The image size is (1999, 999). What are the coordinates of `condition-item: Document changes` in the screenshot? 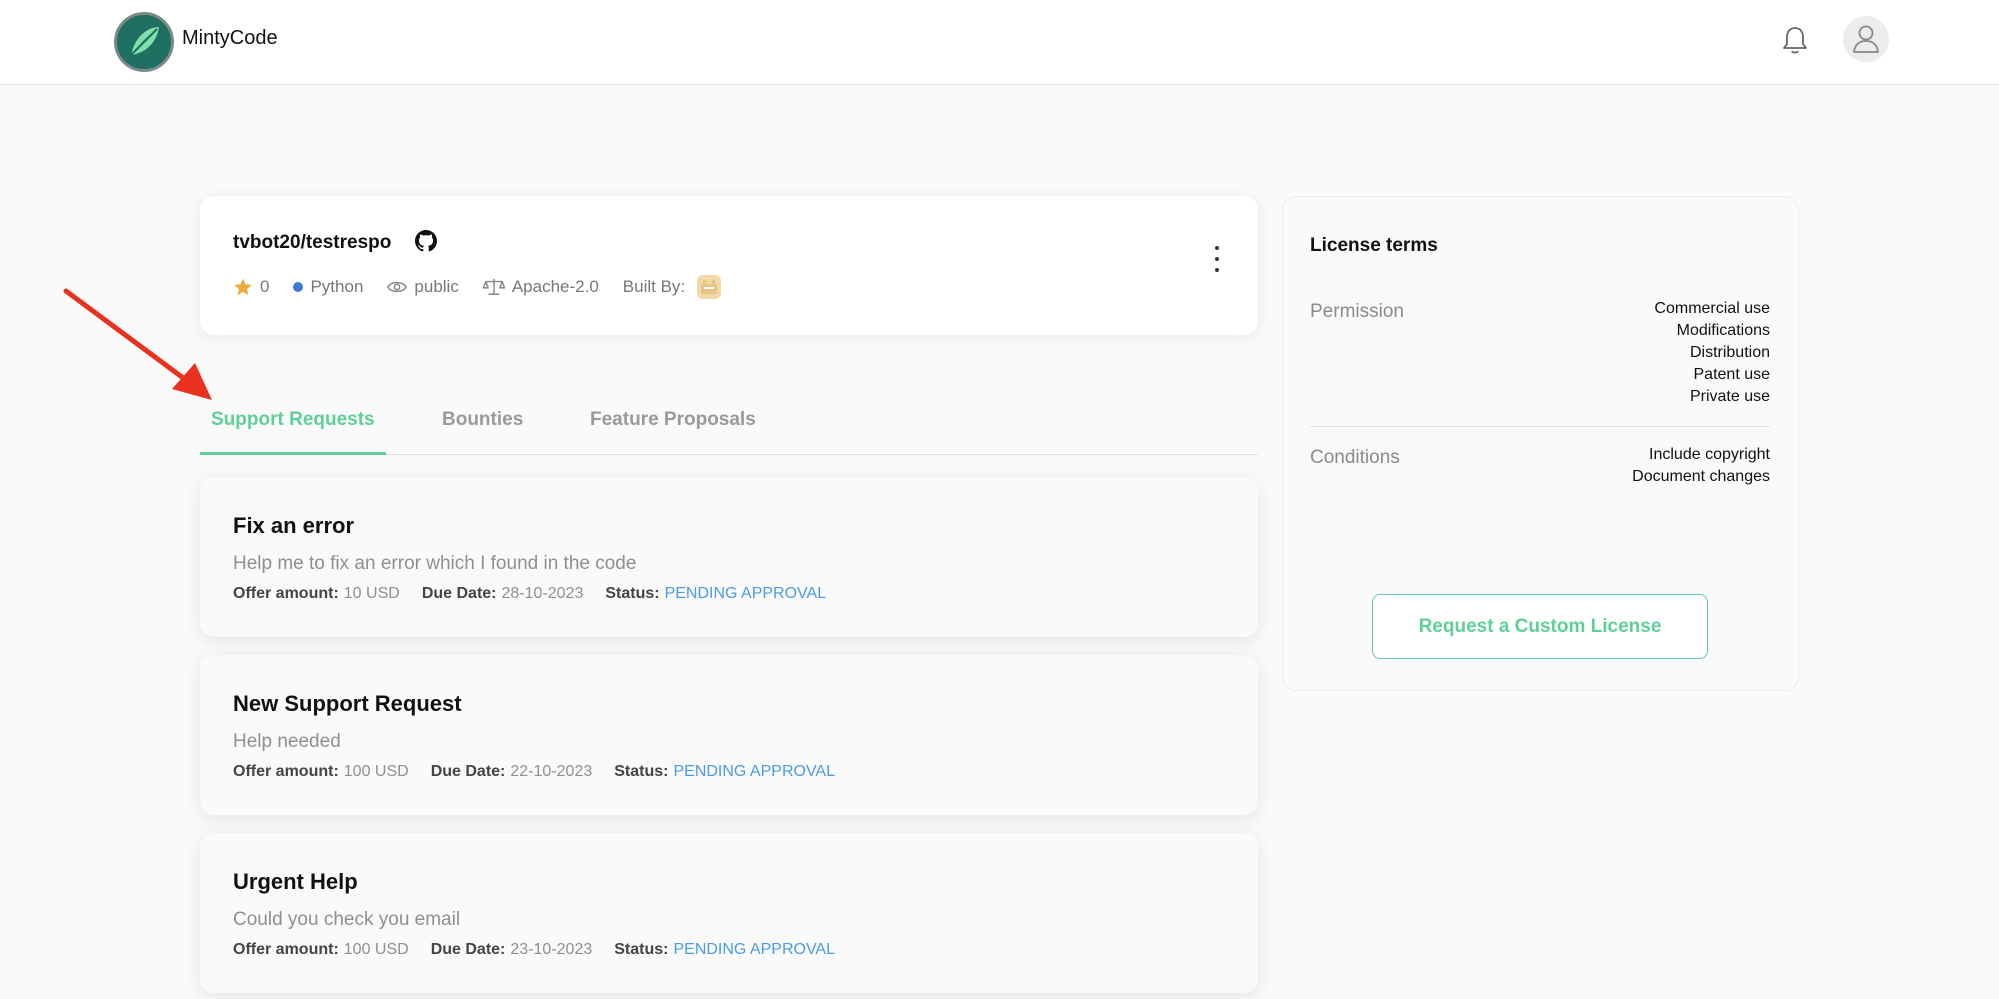 It's located at (1701, 476).